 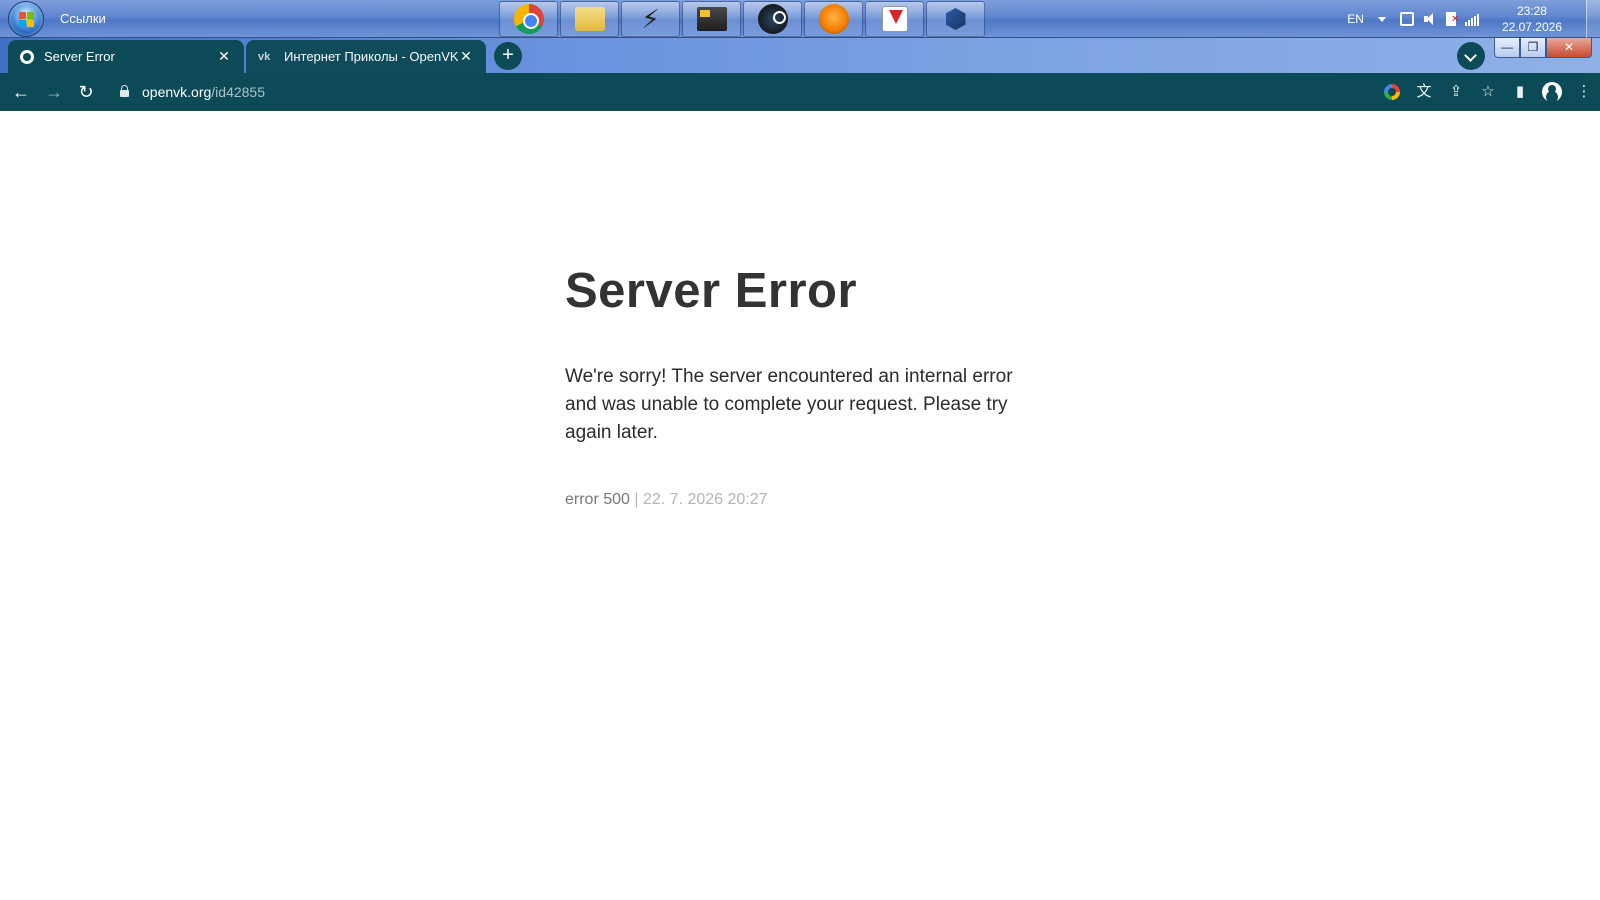 I want to click on taskbar-explorer-button, so click(x=589, y=19).